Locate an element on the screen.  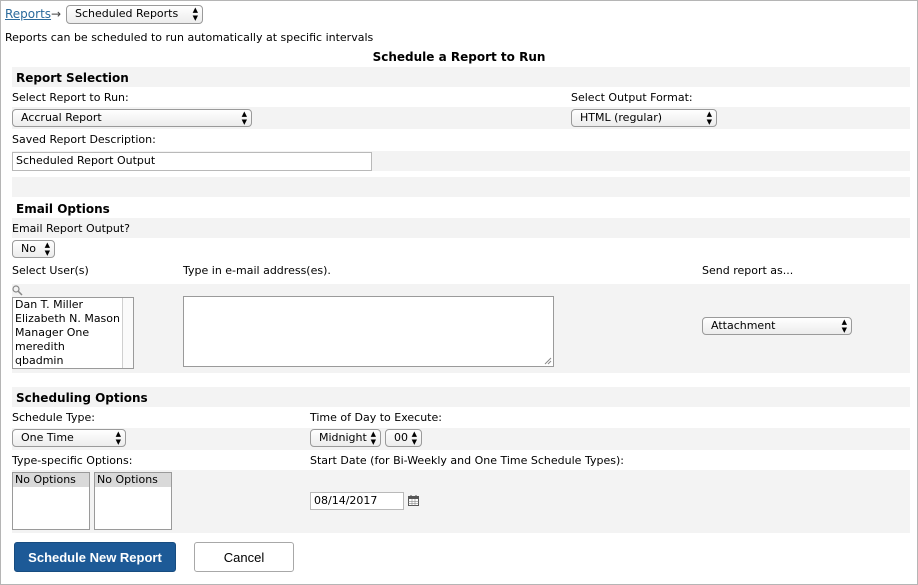
email-output-dropdown: No ▲ ▼ is located at coordinates (33, 249).